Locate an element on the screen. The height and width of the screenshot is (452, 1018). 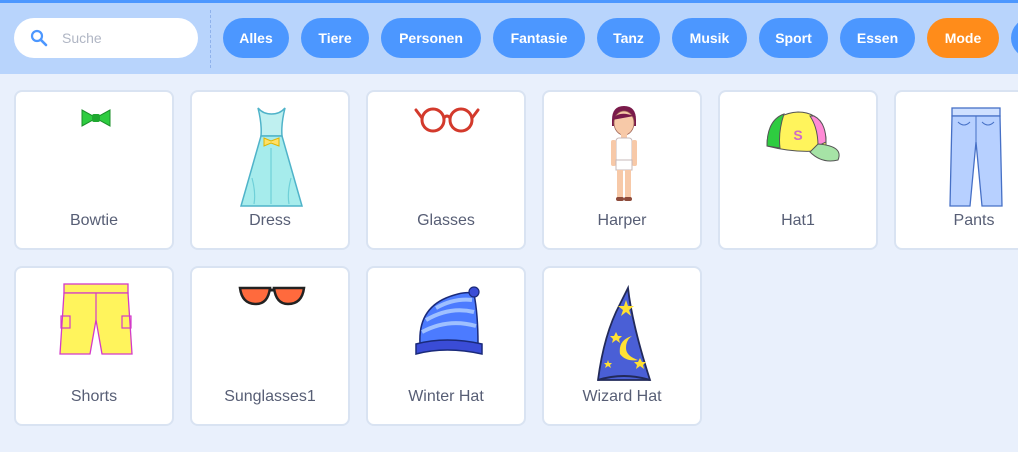
costume-tile-bowtie: Bowtie is located at coordinates (94, 170).